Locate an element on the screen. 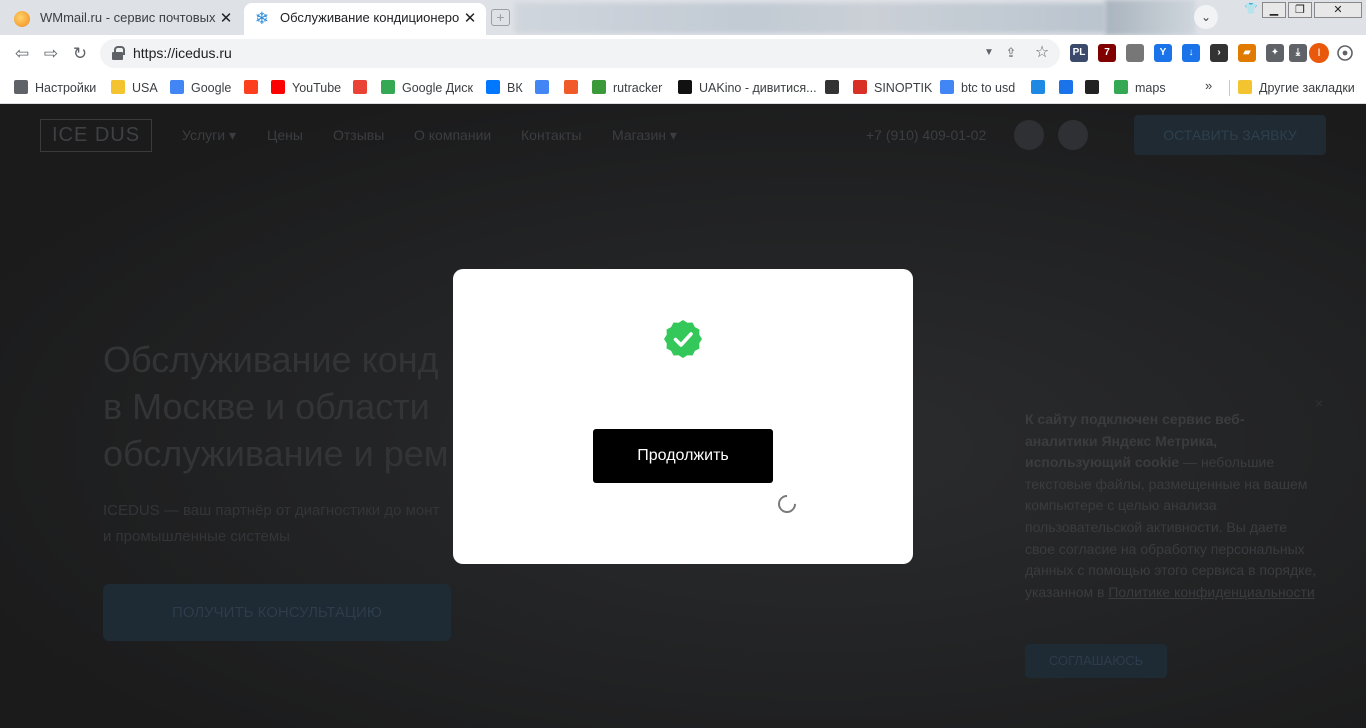 This screenshot has height=728, width=1366. profile-avatar: I is located at coordinates (1319, 53).